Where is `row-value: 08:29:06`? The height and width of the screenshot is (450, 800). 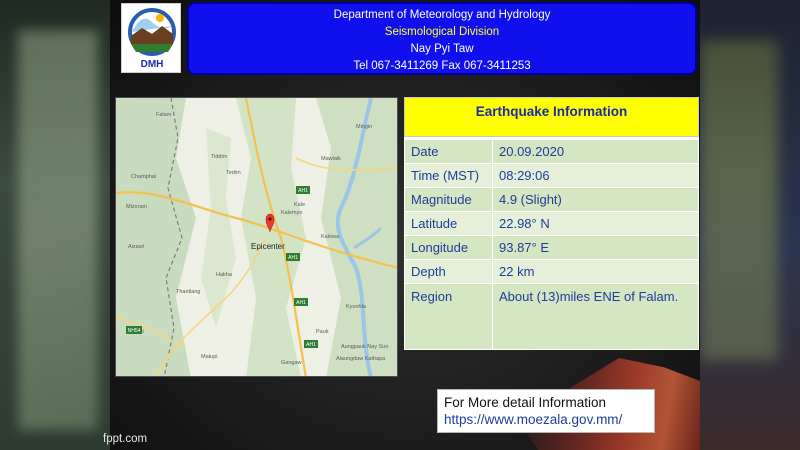 row-value: 08:29:06 is located at coordinates (595, 175).